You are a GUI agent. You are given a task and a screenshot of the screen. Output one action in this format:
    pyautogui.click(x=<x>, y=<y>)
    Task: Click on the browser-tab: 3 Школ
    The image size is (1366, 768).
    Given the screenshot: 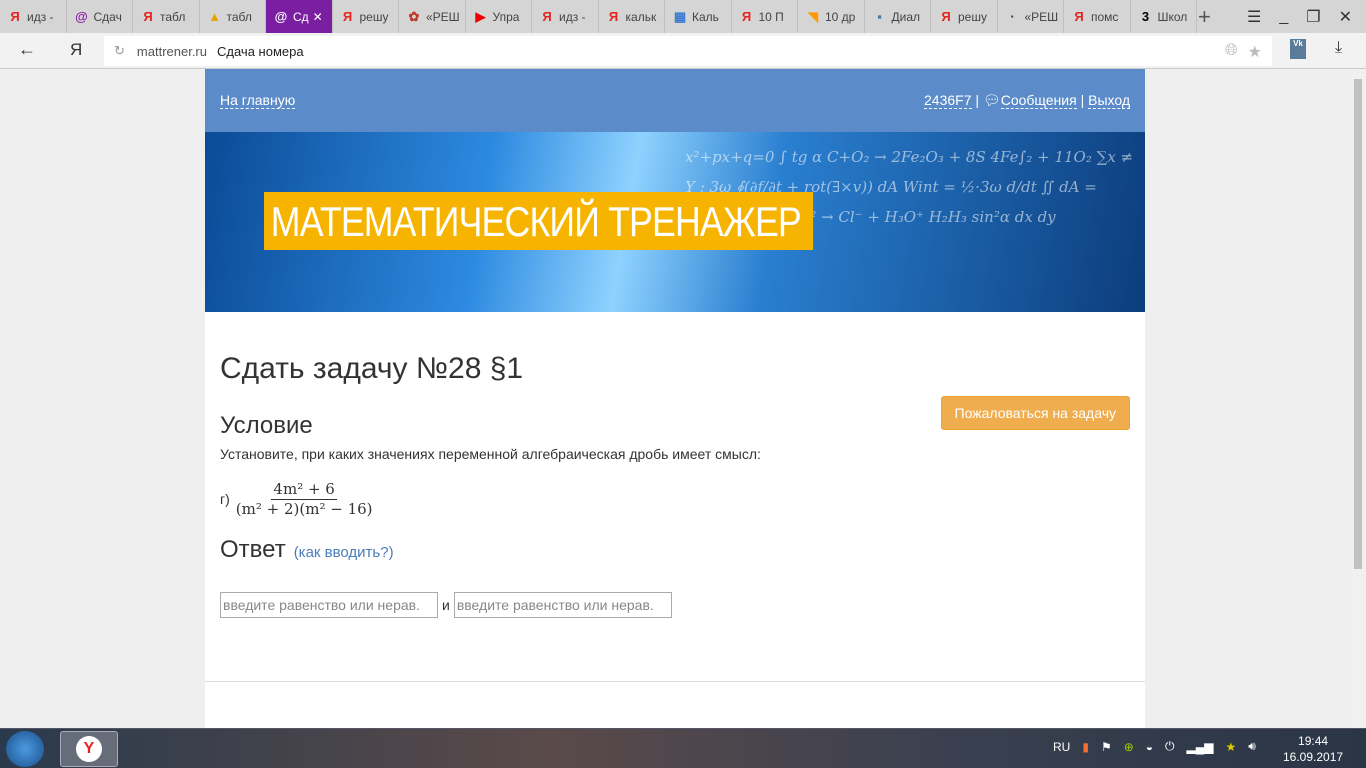 What is the action you would take?
    pyautogui.click(x=1164, y=16)
    